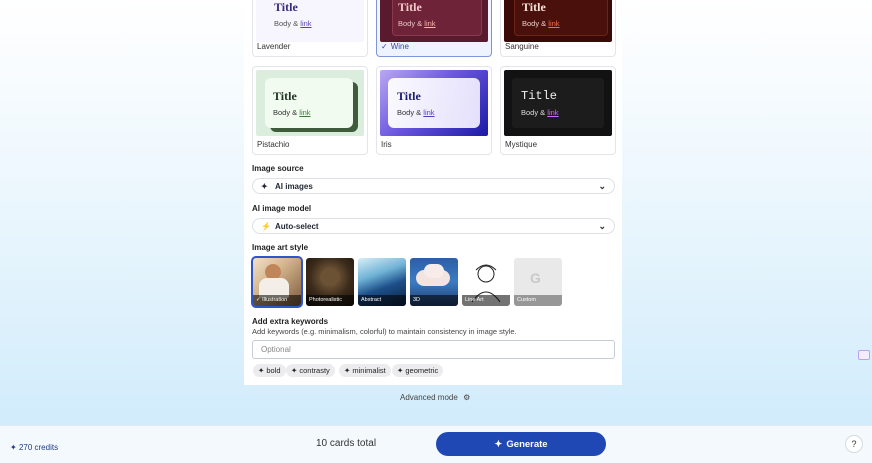 Image resolution: width=872 pixels, height=463 pixels. Describe the element at coordinates (273, 144) in the screenshot. I see `theme-name: Pistachio` at that location.